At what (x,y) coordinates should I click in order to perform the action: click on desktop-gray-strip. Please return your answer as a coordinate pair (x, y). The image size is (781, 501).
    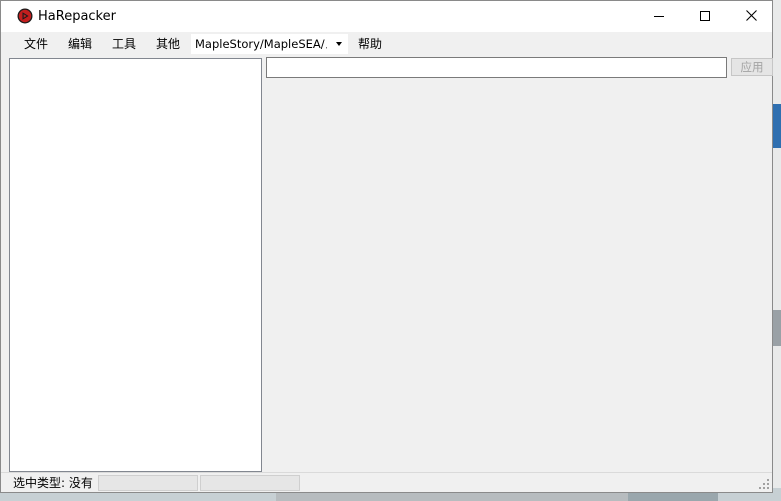
    Looking at the image, I should click on (776, 328).